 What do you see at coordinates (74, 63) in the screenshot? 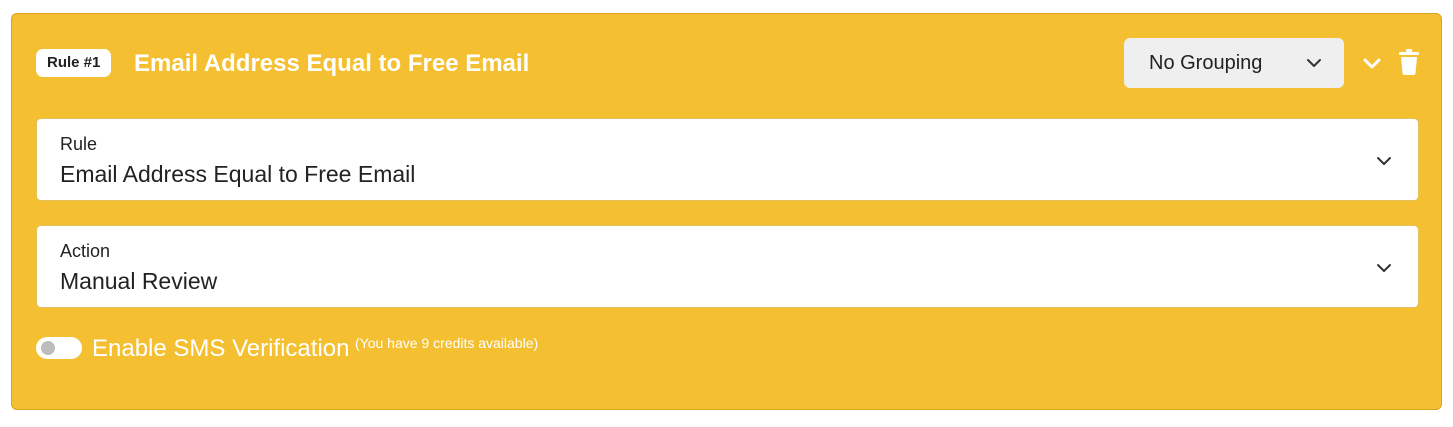
I see `rule-number-badge: Rule #1` at bounding box center [74, 63].